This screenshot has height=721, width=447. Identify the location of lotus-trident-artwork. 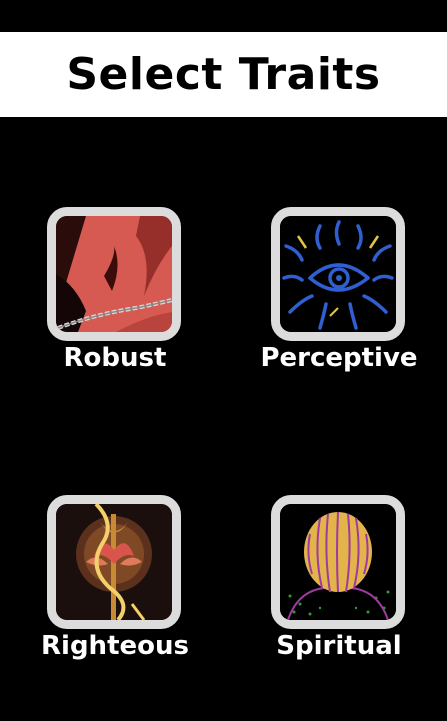
(114, 562).